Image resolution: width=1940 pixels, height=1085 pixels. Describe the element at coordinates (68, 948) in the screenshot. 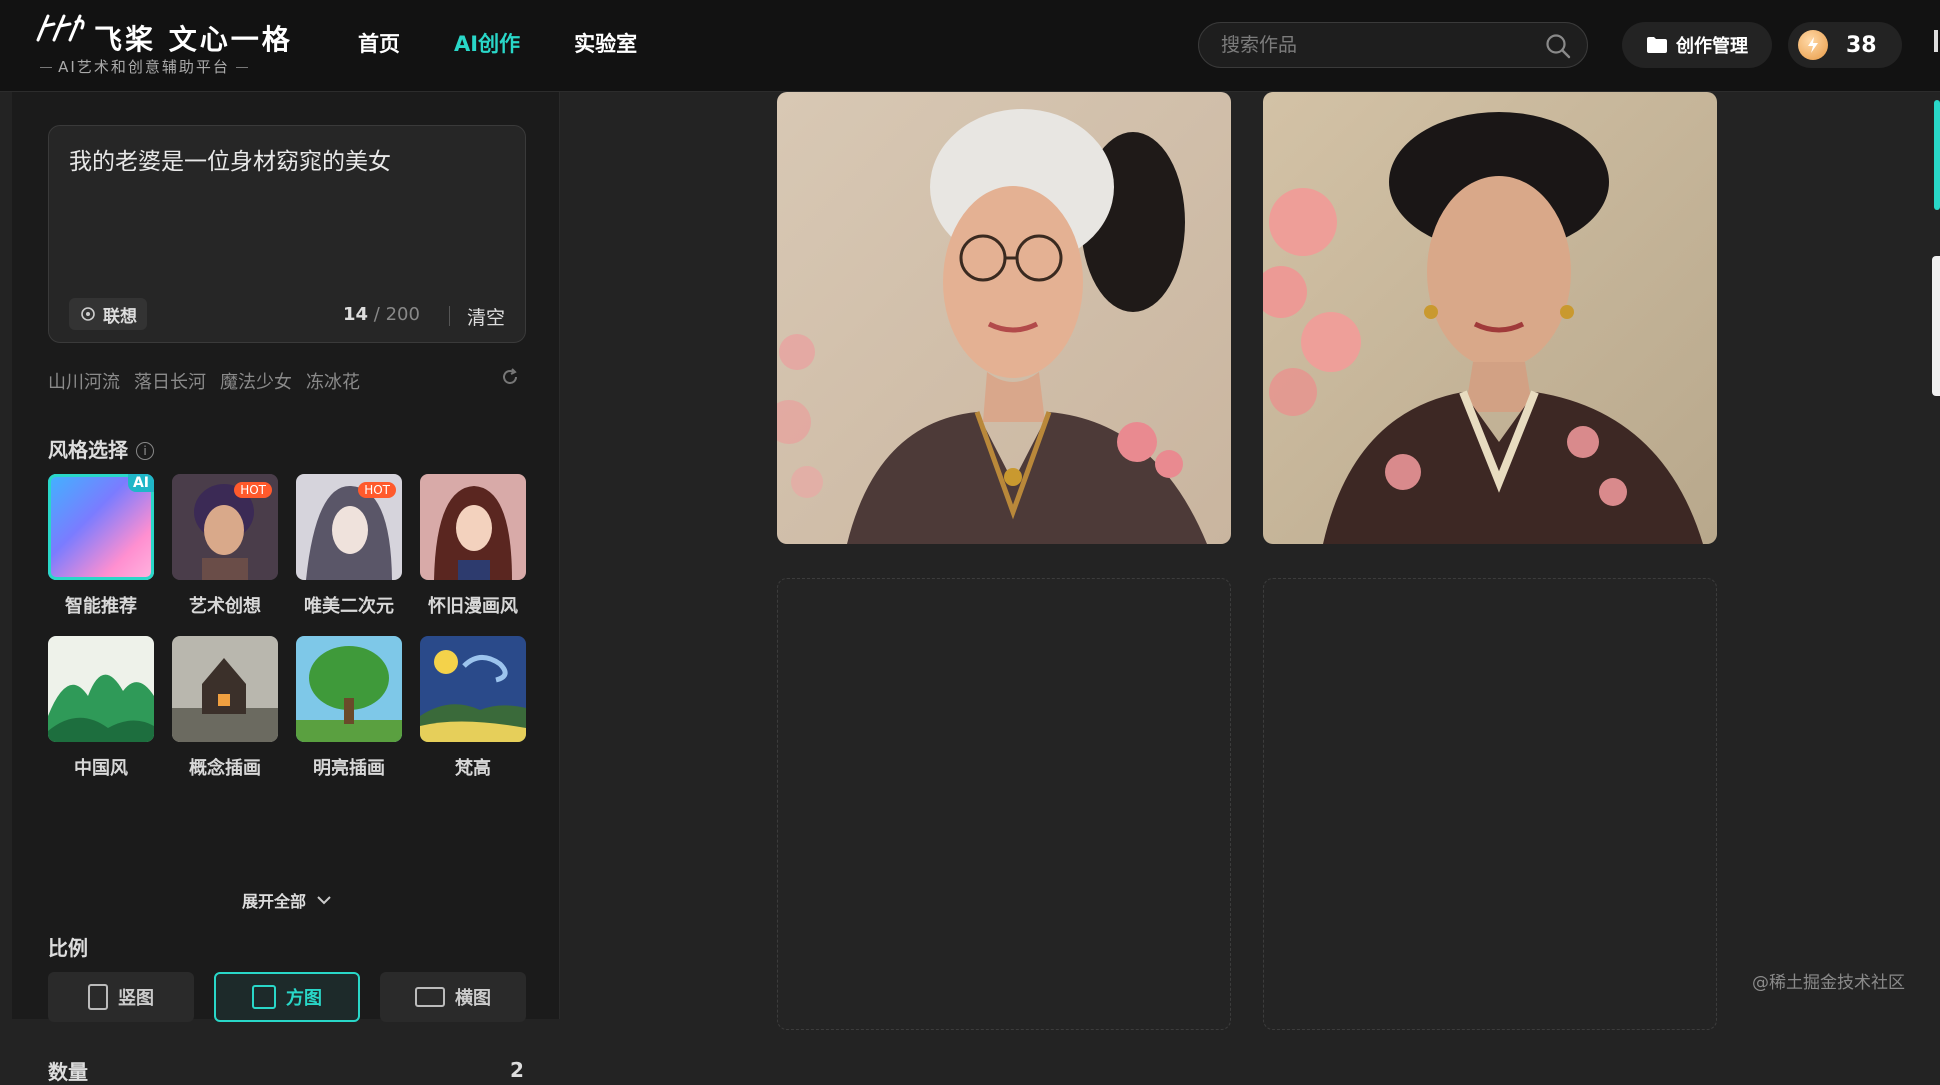

I see `ratio-section-title: 比例` at that location.